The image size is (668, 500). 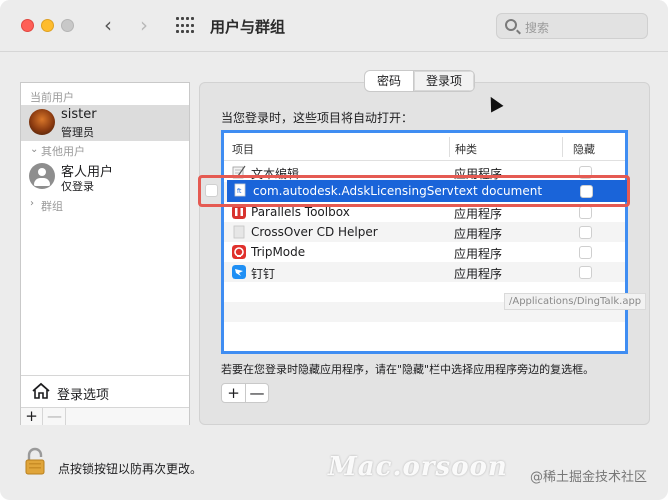 What do you see at coordinates (317, 118) in the screenshot?
I see `instruction-text: 当您登录时，这些项目将自动打开：` at bounding box center [317, 118].